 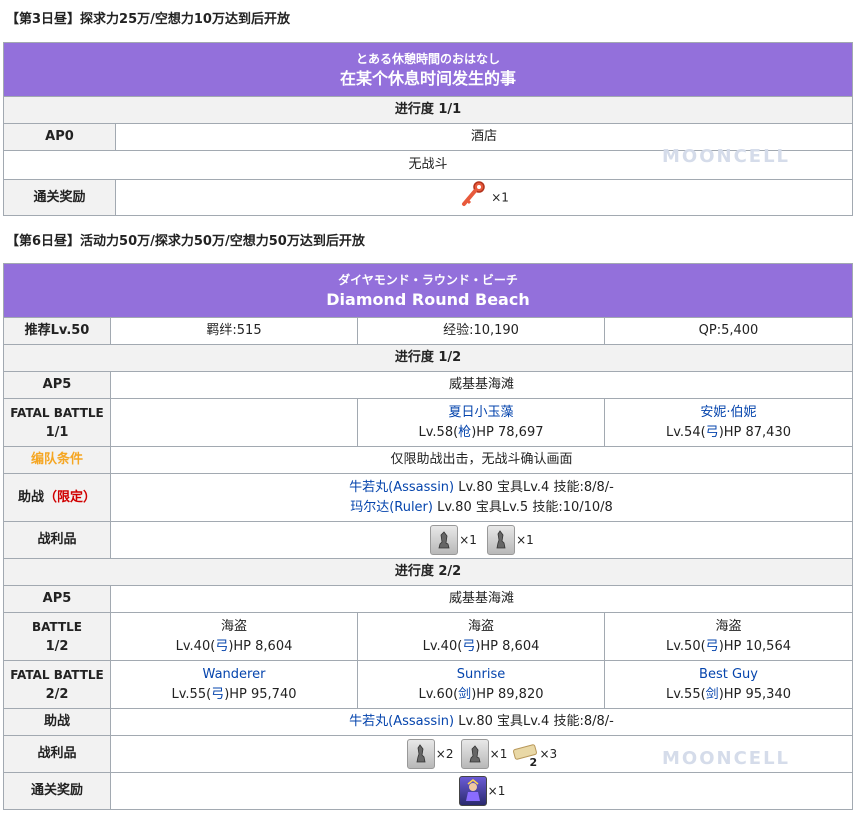 I want to click on quest-cn-title: Diamond Round Beach, so click(x=428, y=299).